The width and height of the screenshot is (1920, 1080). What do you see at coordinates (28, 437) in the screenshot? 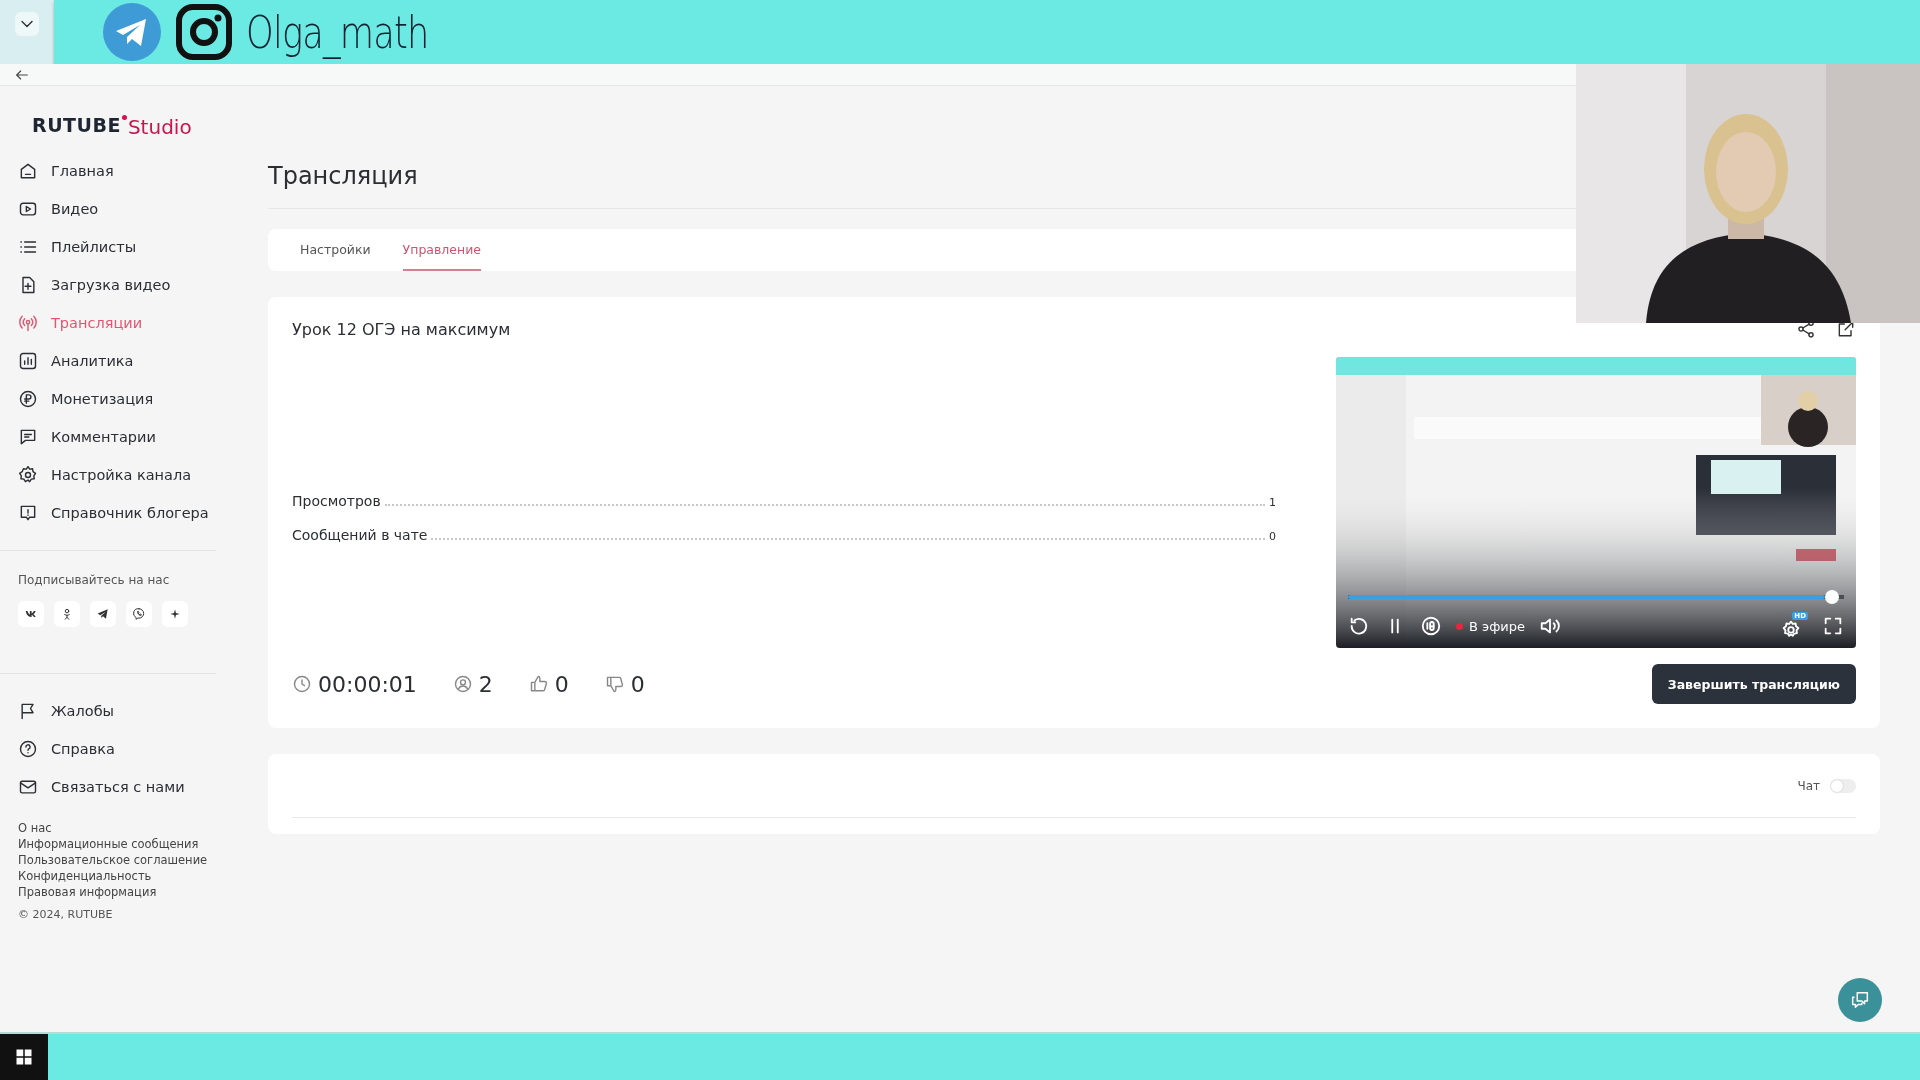
I see `comment-icon` at bounding box center [28, 437].